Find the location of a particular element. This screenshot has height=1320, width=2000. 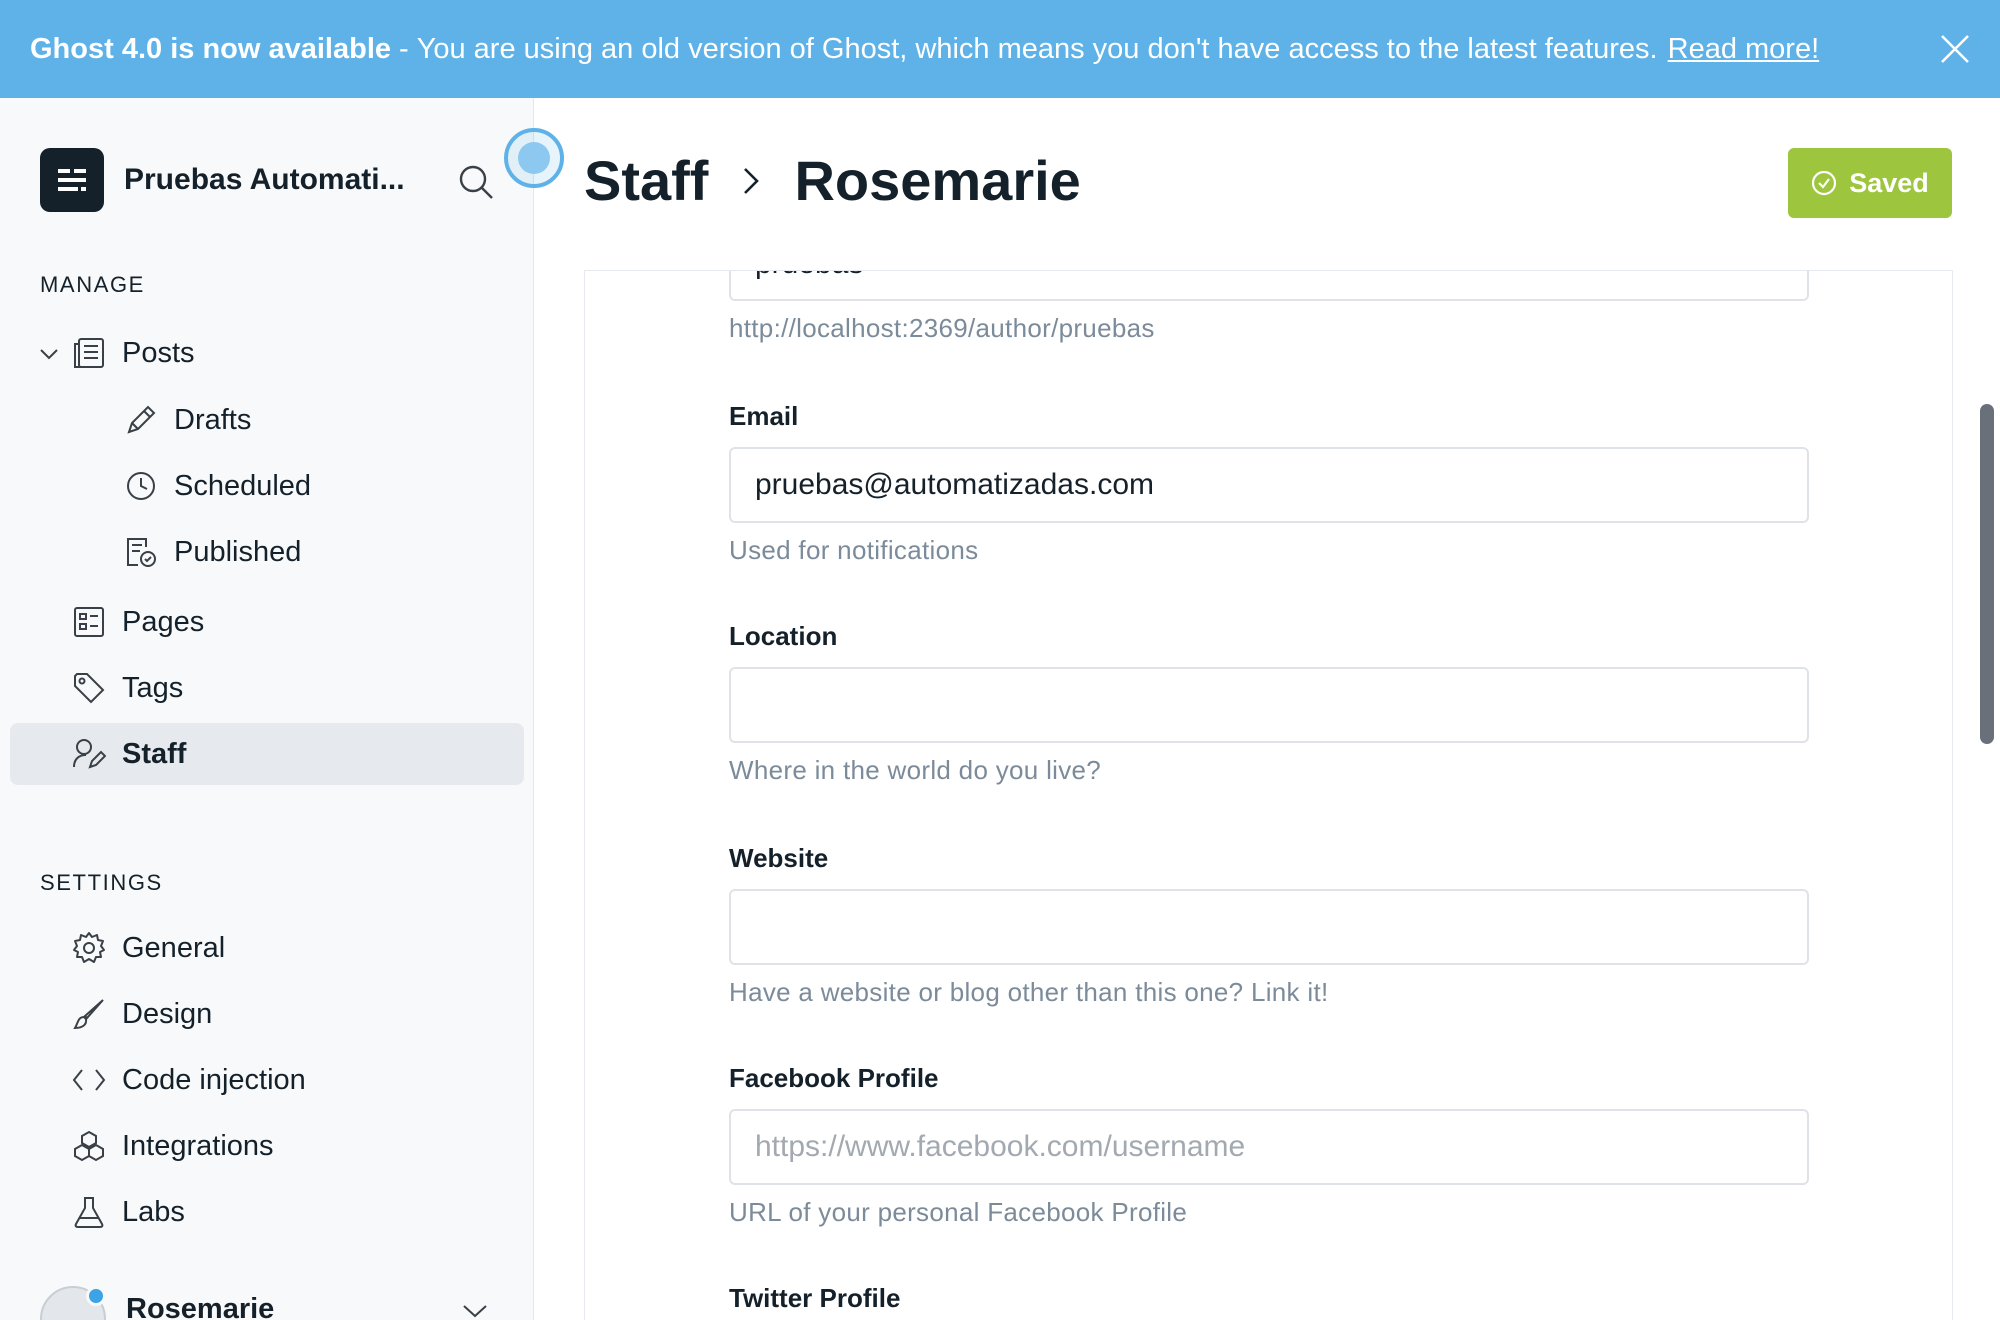

location-label: Location is located at coordinates (783, 636).